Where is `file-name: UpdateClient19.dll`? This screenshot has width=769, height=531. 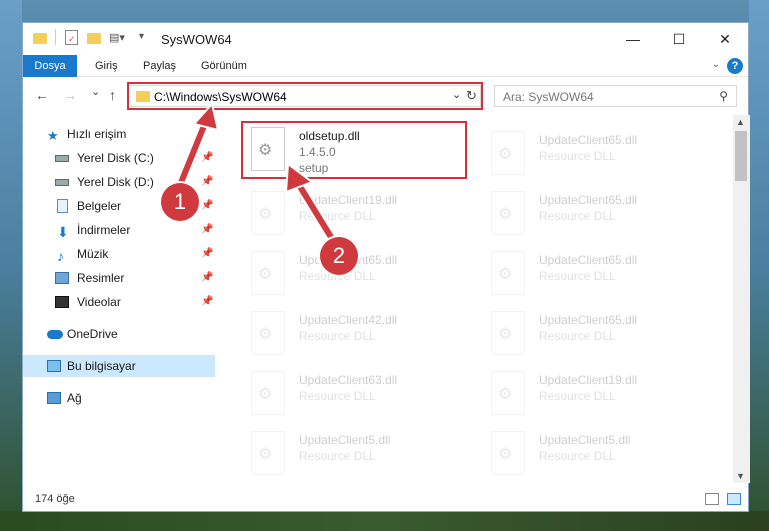 file-name: UpdateClient19.dll is located at coordinates (588, 380).